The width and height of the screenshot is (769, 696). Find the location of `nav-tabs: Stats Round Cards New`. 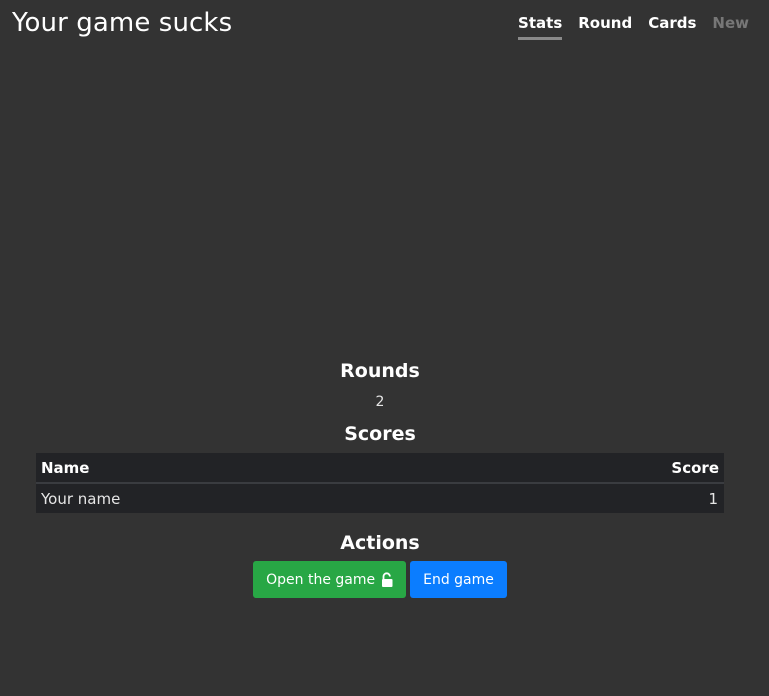

nav-tabs: Stats Round Cards New is located at coordinates (633, 27).